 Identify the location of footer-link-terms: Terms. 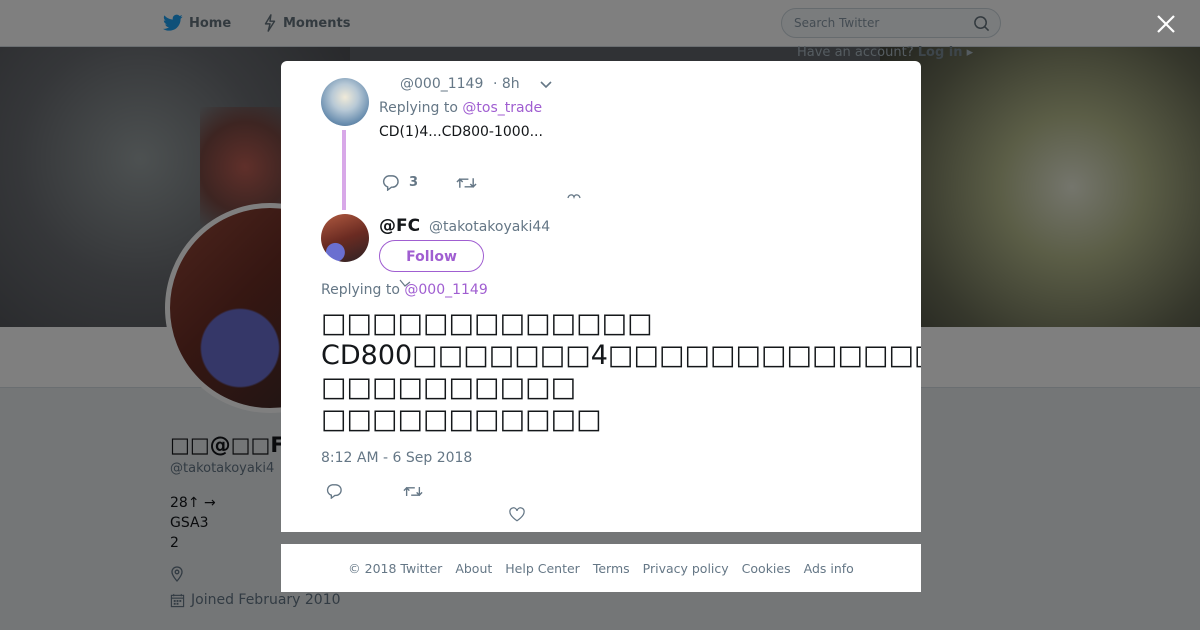
(611, 568).